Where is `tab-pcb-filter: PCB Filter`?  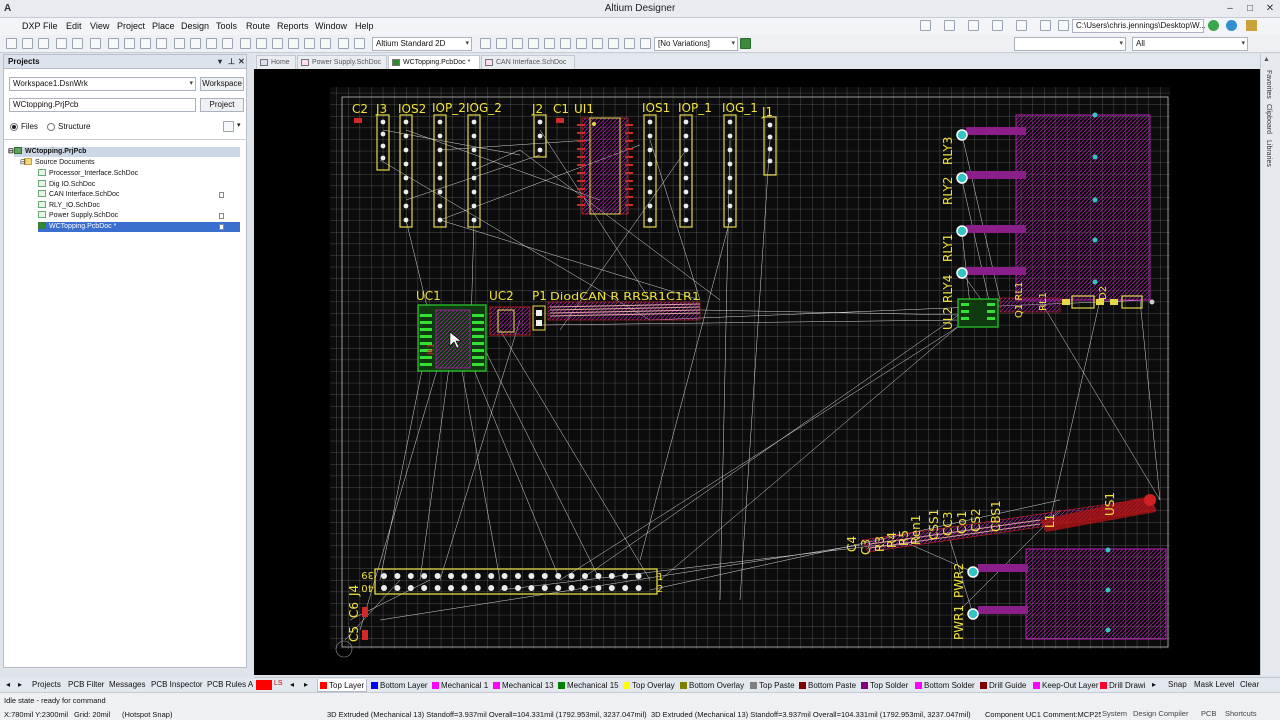 tab-pcb-filter: PCB Filter is located at coordinates (86, 685).